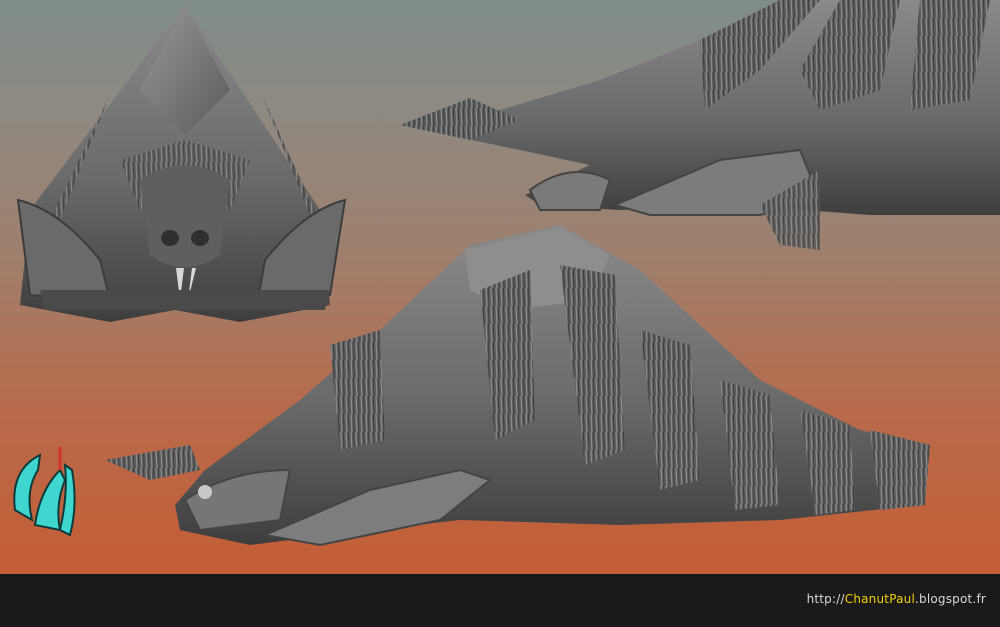  What do you see at coordinates (879, 599) in the screenshot?
I see `credit-name: ChanutPaul` at bounding box center [879, 599].